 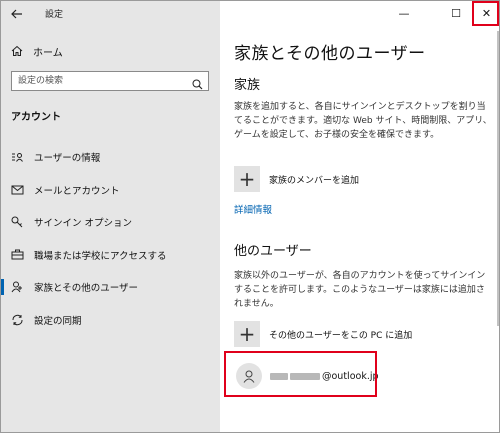 I want to click on family-section-title: 家族, so click(x=247, y=85).